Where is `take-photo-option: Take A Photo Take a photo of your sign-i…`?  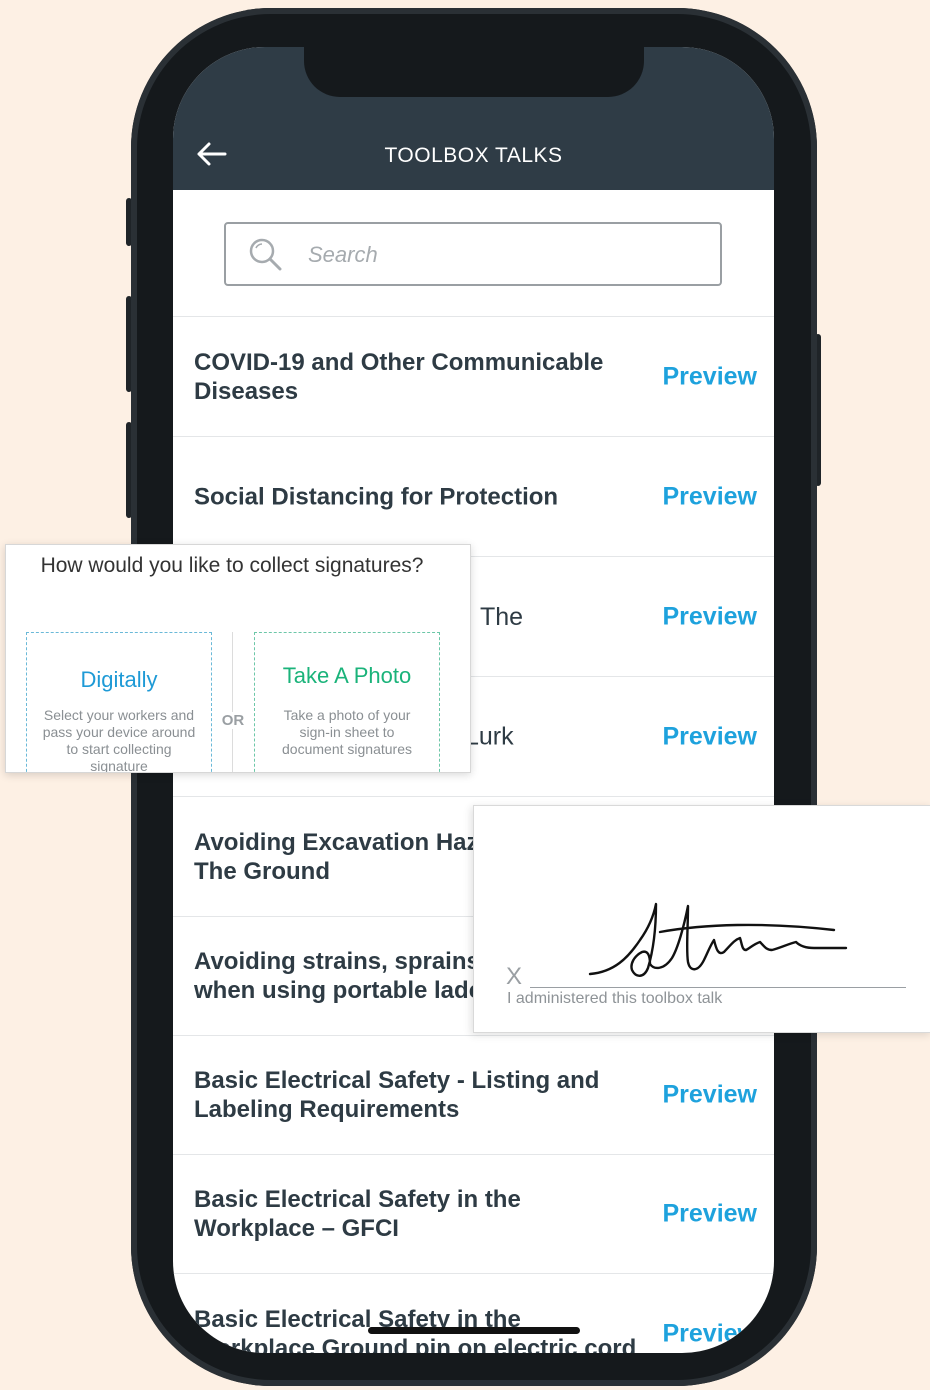 take-photo-option: Take A Photo Take a photo of your sign-i… is located at coordinates (347, 702).